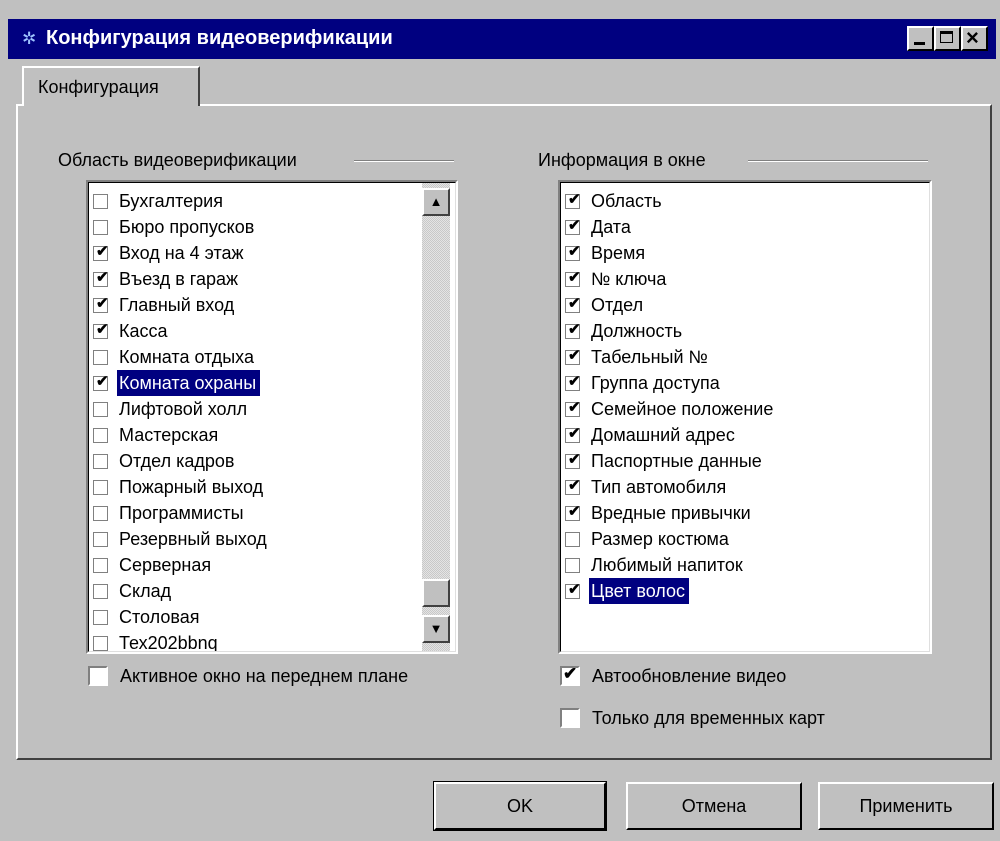 This screenshot has height=841, width=1000. What do you see at coordinates (171, 201) in the screenshot?
I see `area-item-label: Бухгалтерия` at bounding box center [171, 201].